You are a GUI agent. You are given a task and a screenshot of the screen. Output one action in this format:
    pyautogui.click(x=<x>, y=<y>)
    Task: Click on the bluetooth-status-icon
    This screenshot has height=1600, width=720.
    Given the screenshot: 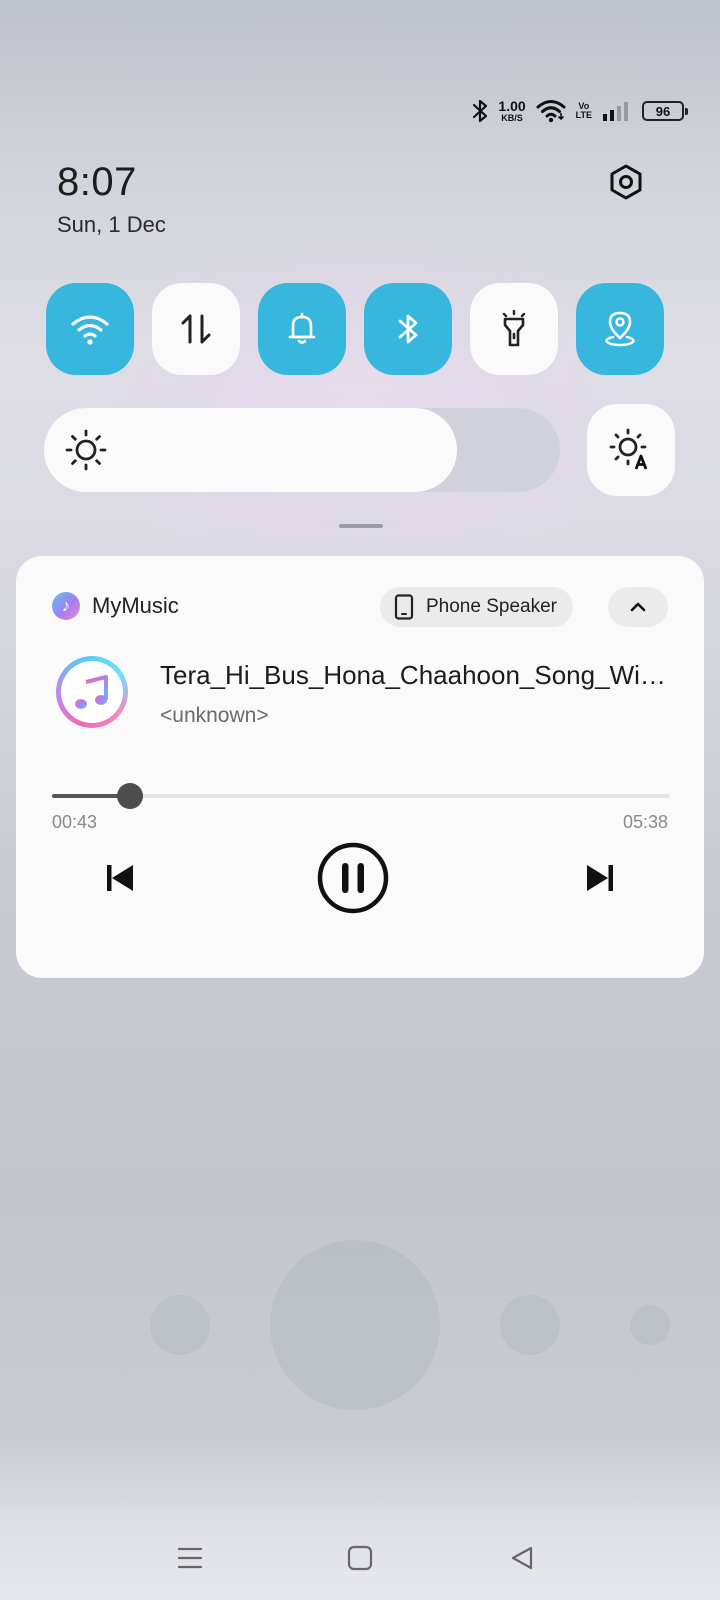 What is the action you would take?
    pyautogui.click(x=480, y=111)
    